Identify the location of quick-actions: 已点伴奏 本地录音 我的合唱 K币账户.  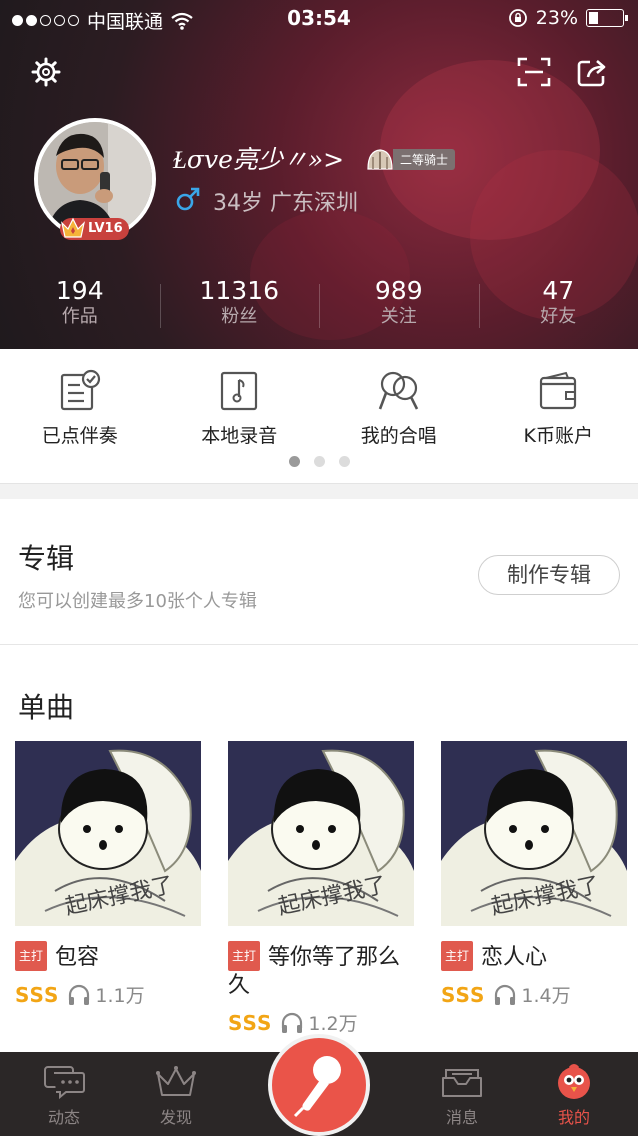
(319, 416).